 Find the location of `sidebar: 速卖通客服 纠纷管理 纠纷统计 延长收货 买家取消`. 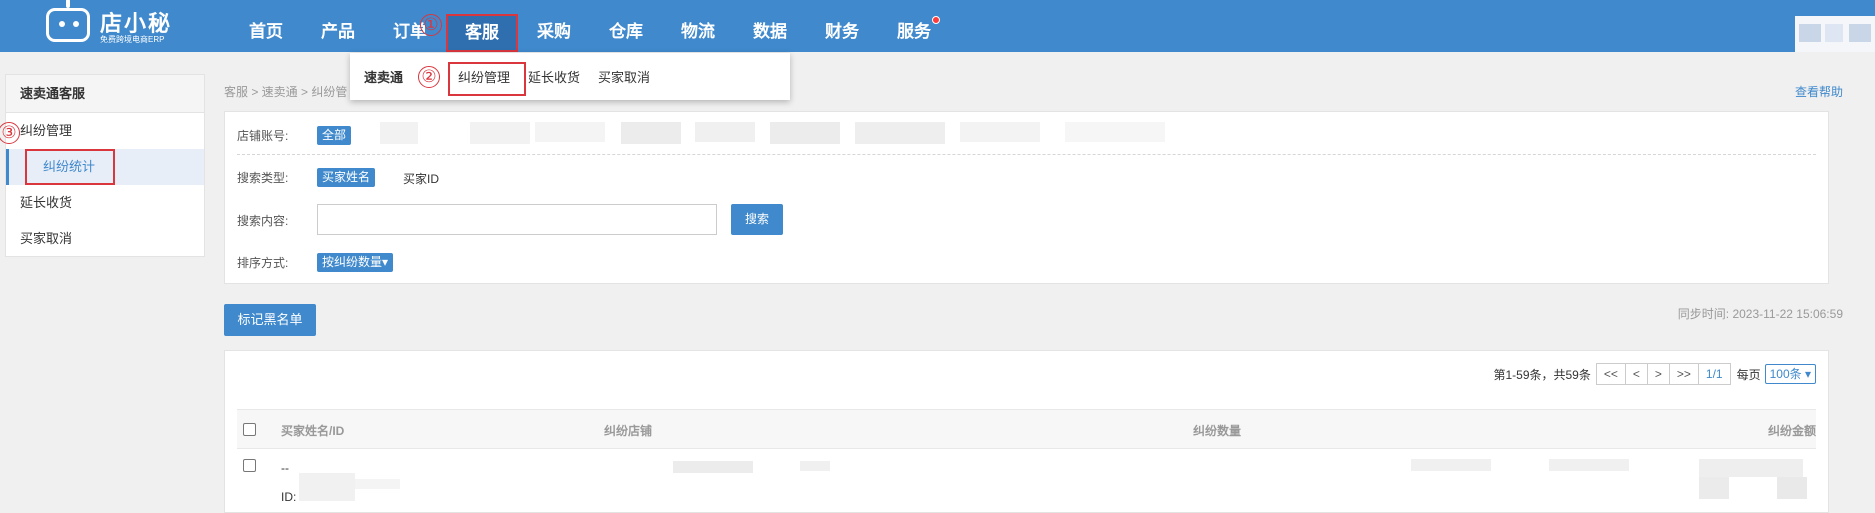

sidebar: 速卖通客服 纠纷管理 纠纷统计 延长收货 买家取消 is located at coordinates (105, 165).